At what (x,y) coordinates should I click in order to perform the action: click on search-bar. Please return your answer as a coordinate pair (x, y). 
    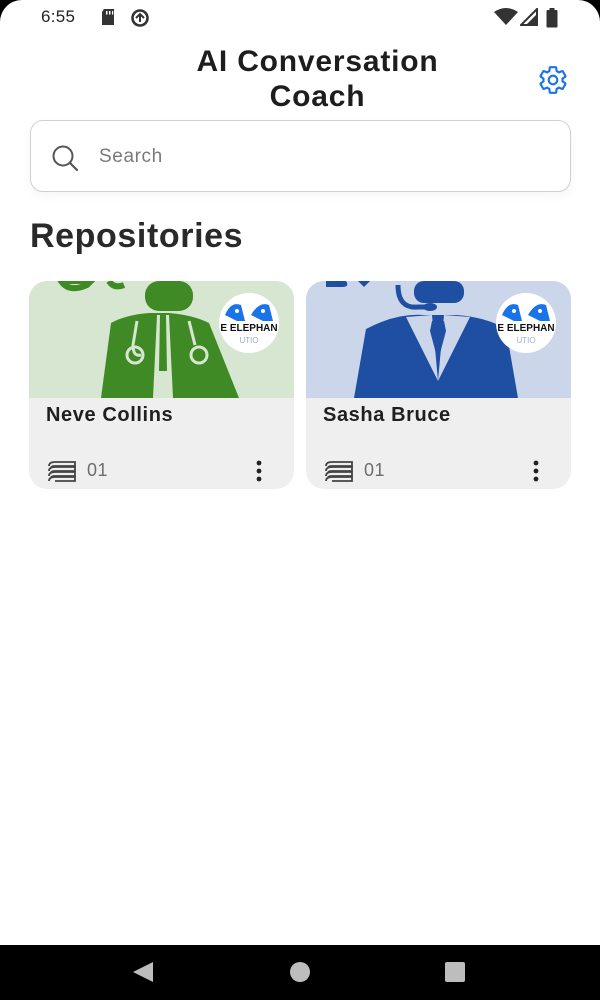
    Looking at the image, I should click on (300, 156).